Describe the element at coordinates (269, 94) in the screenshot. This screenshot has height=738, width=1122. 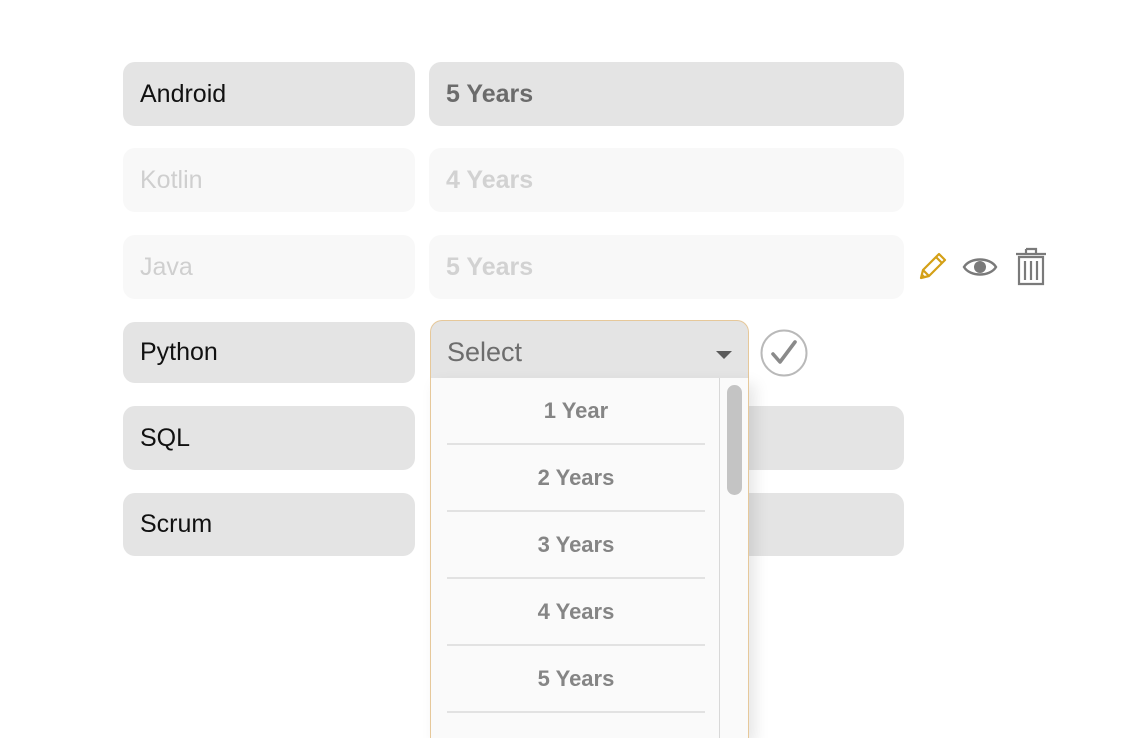
I see `skill-field-android: Android` at that location.